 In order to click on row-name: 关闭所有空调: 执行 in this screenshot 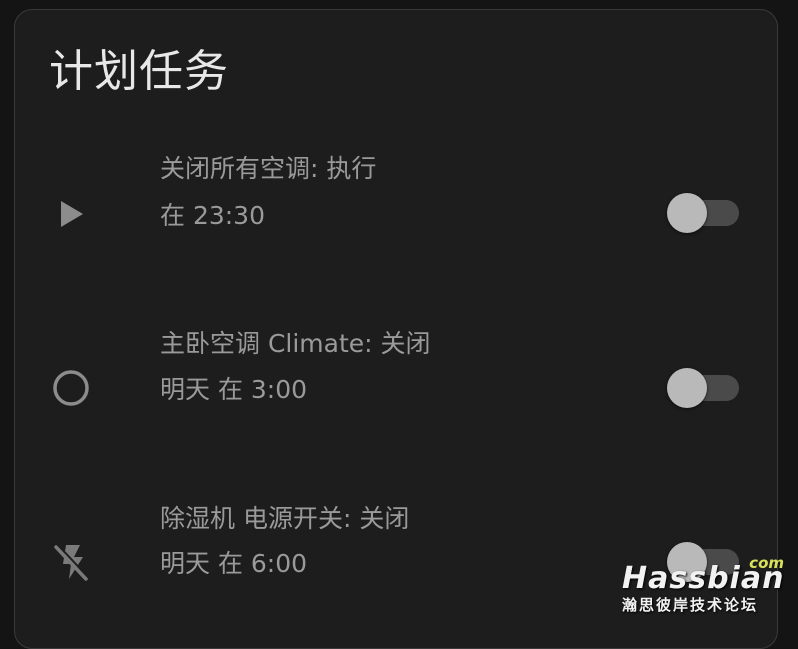, I will do `click(268, 168)`.